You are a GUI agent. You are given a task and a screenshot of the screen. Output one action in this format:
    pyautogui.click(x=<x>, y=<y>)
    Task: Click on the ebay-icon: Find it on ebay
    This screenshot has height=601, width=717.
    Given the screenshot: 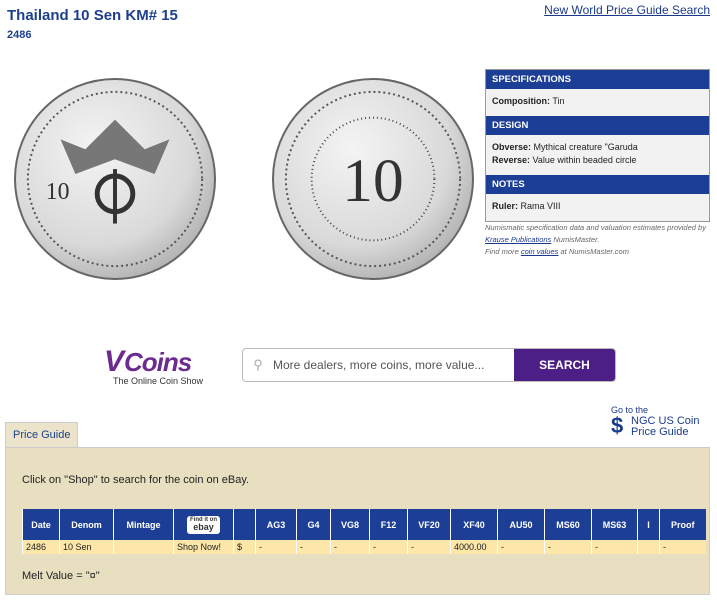 What is the action you would take?
    pyautogui.click(x=203, y=524)
    